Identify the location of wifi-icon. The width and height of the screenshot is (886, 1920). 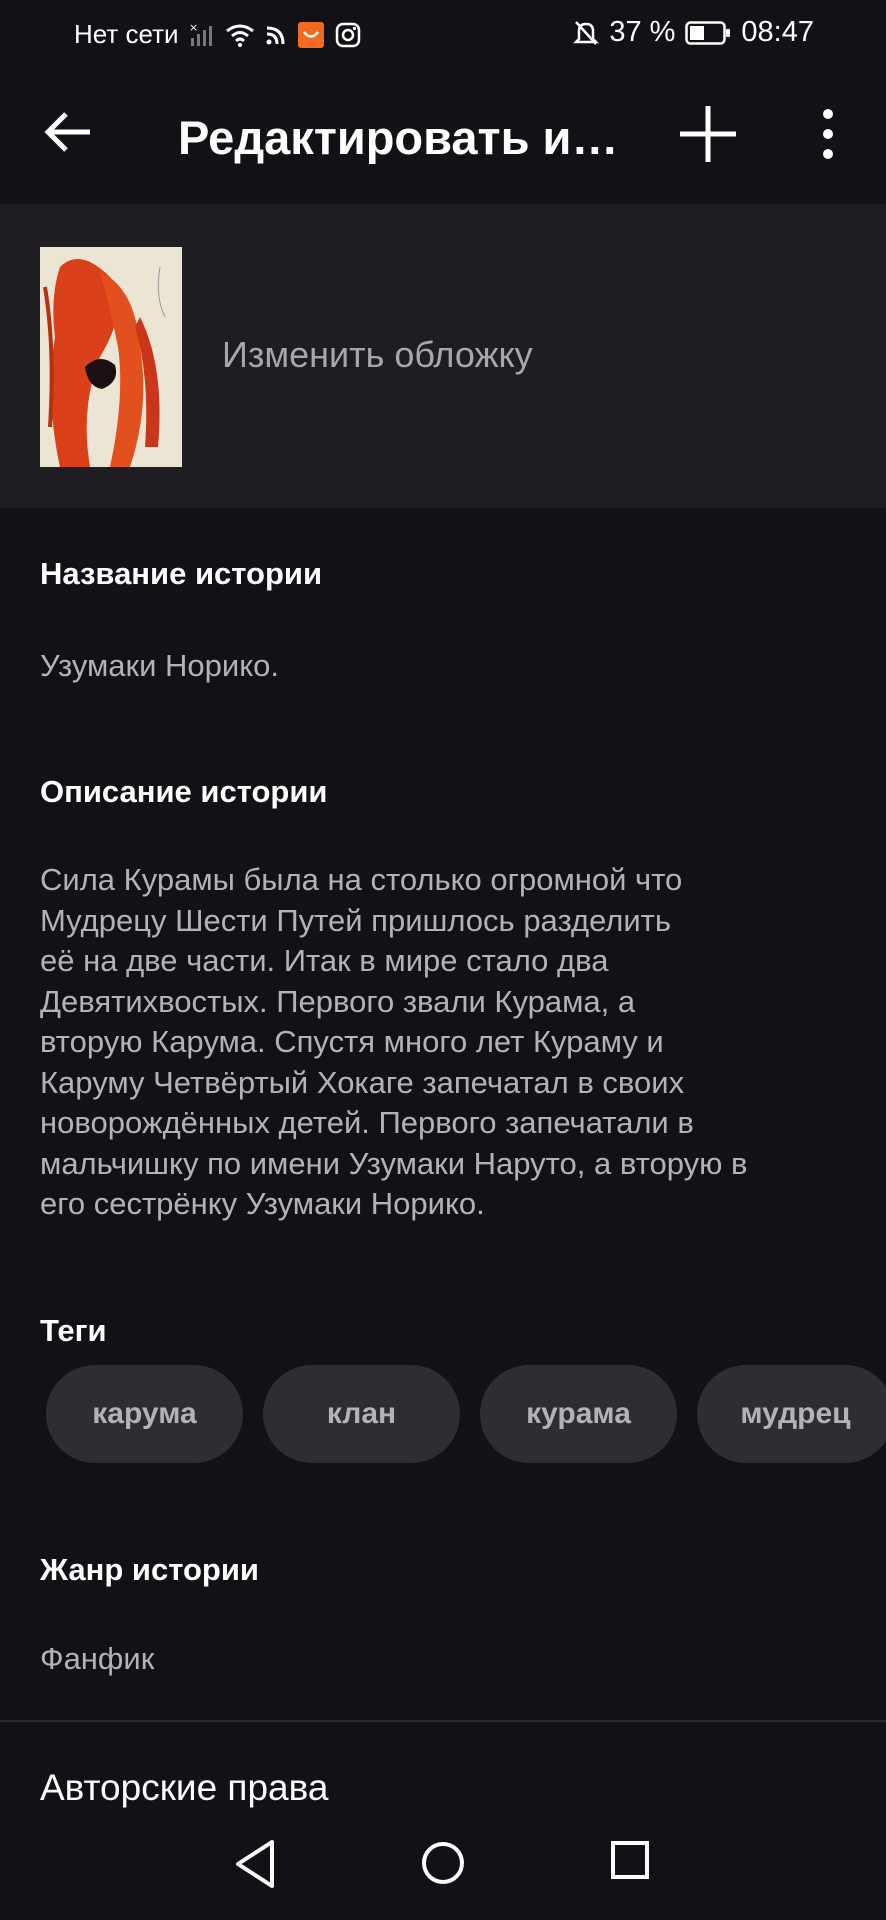
(239, 35).